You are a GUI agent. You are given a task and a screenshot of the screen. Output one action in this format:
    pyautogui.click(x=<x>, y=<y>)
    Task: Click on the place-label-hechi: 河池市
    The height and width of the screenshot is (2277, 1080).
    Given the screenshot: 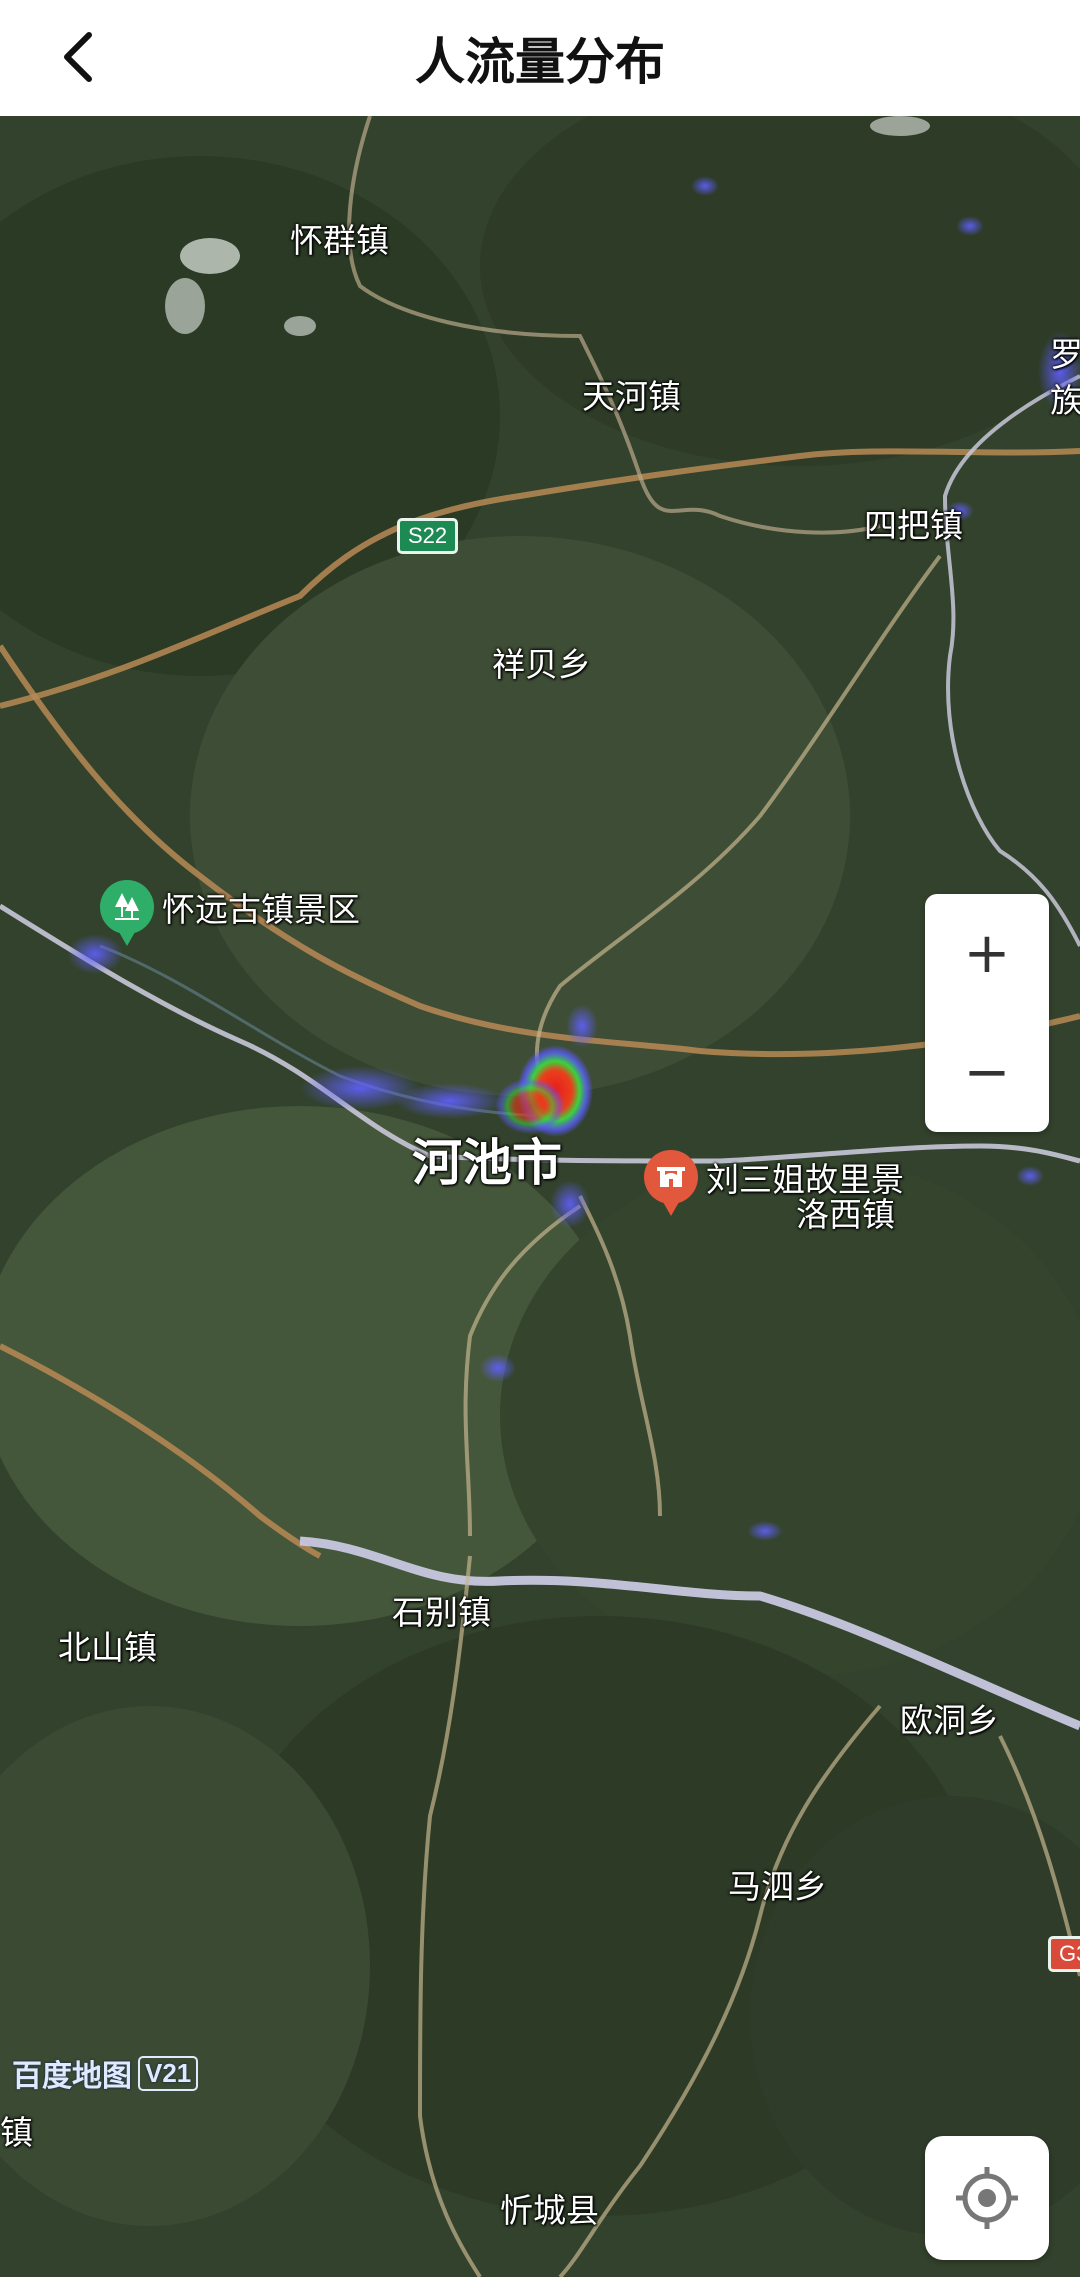 What is the action you would take?
    pyautogui.click(x=487, y=1159)
    